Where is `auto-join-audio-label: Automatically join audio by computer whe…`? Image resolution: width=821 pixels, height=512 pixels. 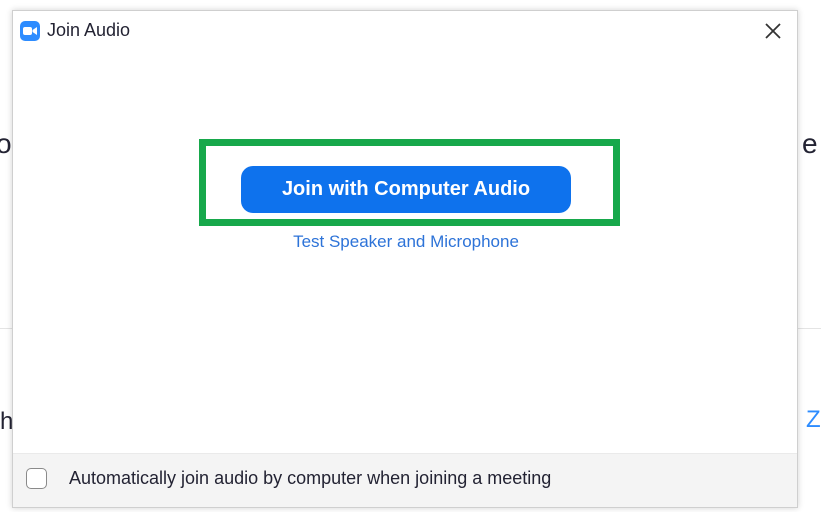 auto-join-audio-label: Automatically join audio by computer whe… is located at coordinates (310, 478).